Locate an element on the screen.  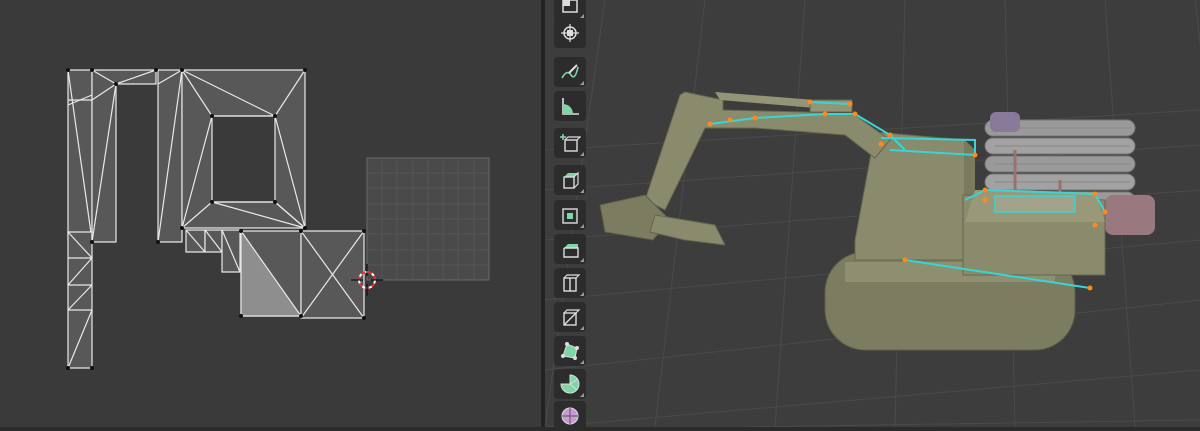
spin-icon is located at coordinates (570, 384).